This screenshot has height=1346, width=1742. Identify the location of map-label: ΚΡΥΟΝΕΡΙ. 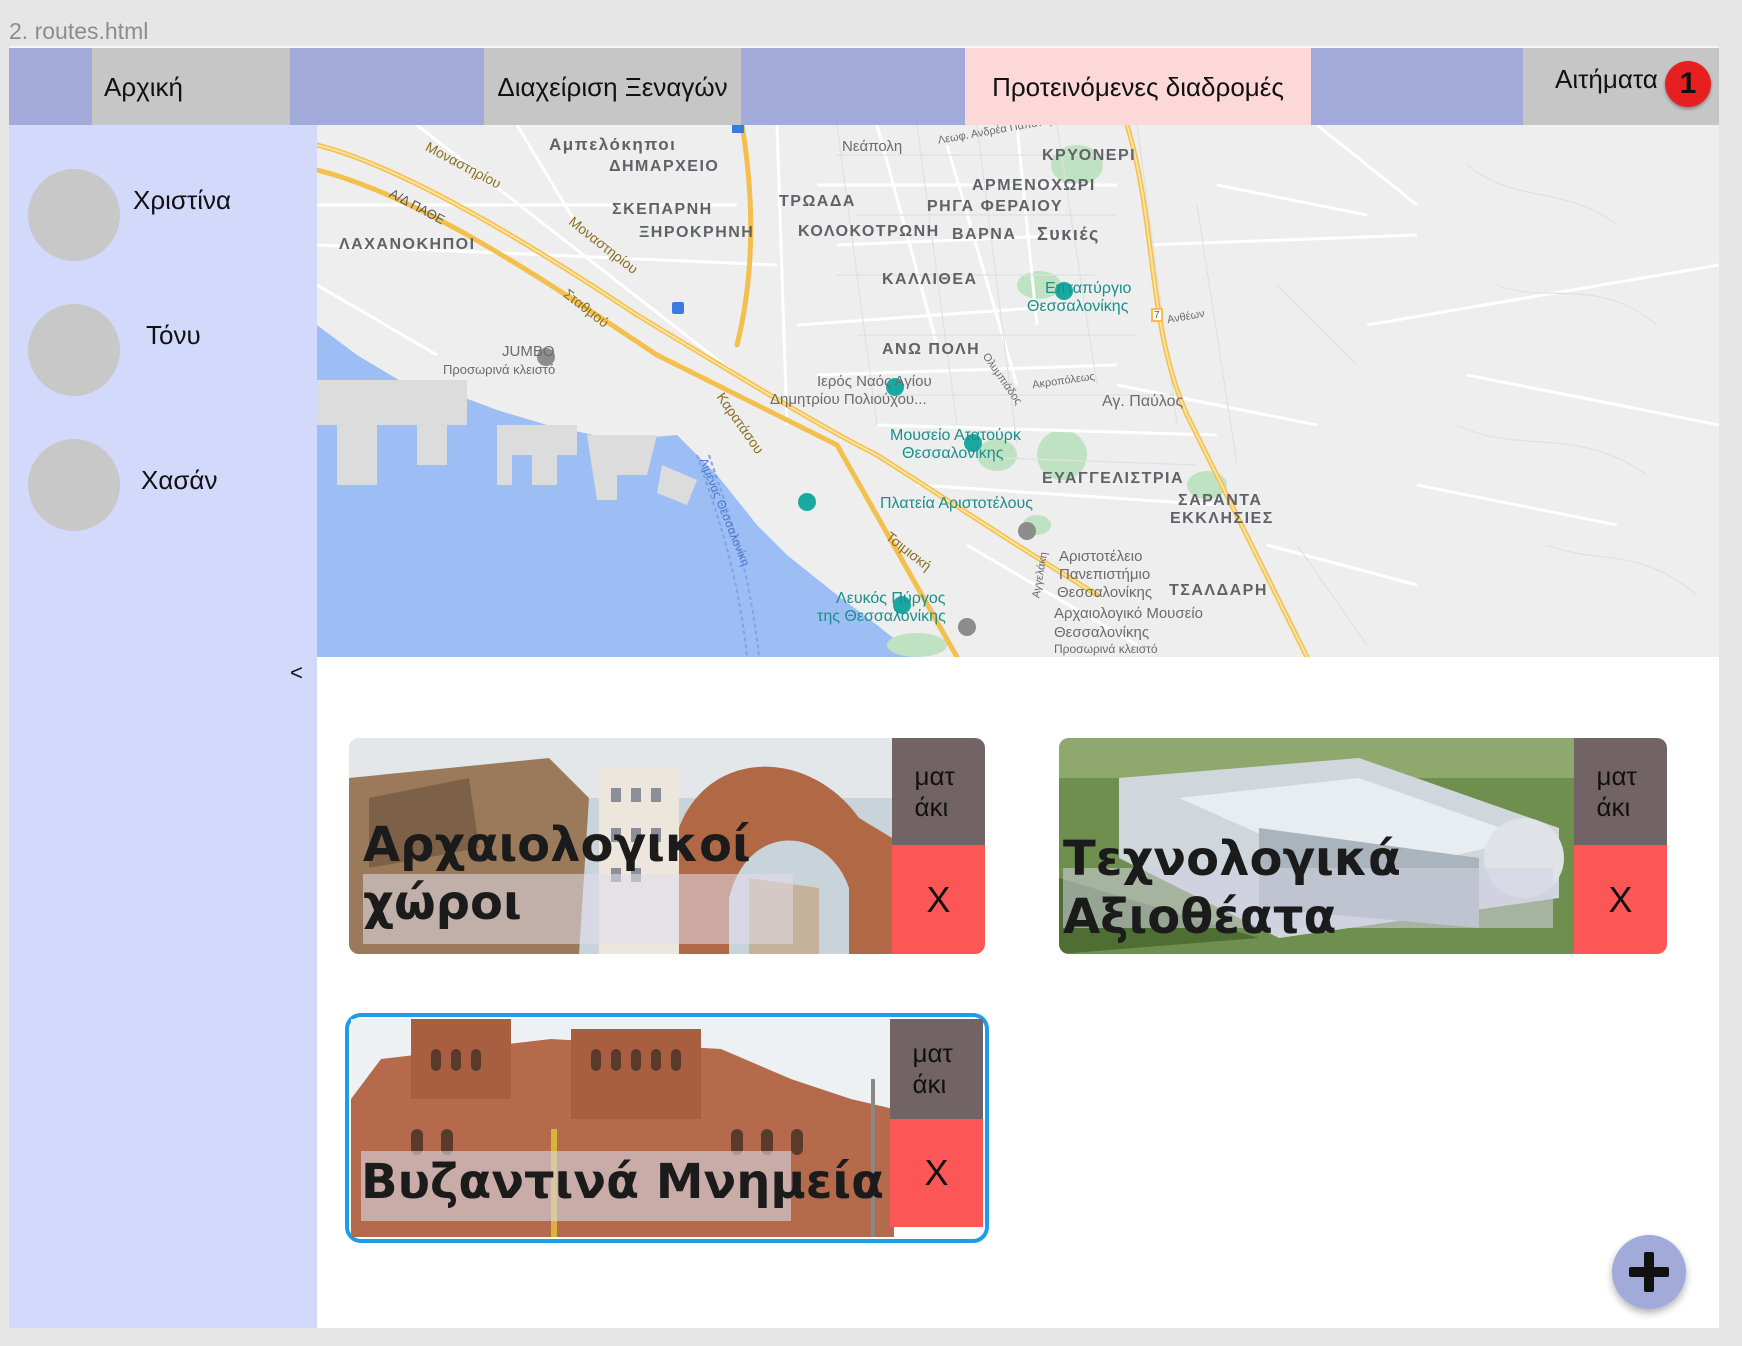
(1089, 155).